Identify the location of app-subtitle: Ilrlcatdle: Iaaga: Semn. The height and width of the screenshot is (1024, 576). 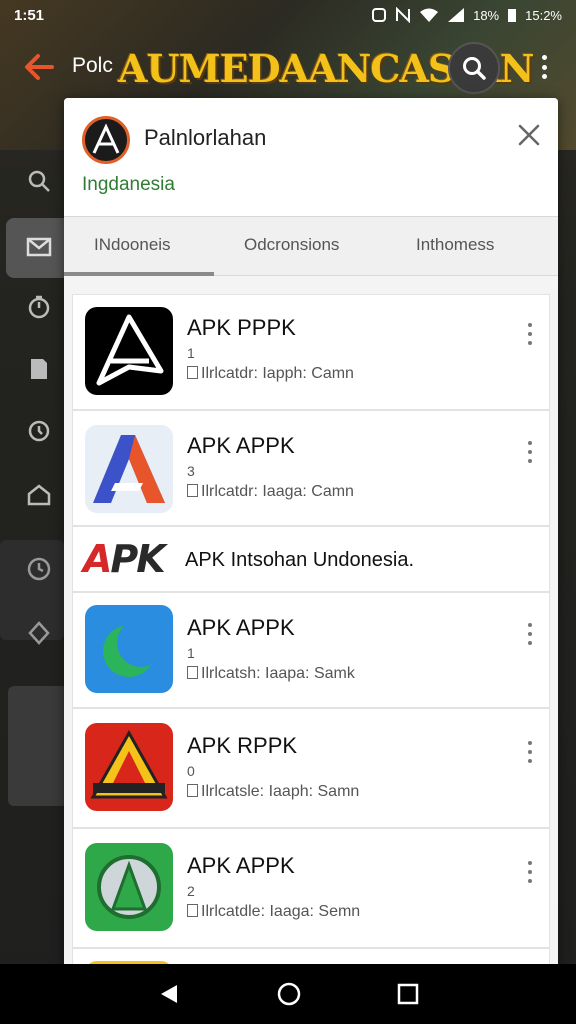
(273, 912).